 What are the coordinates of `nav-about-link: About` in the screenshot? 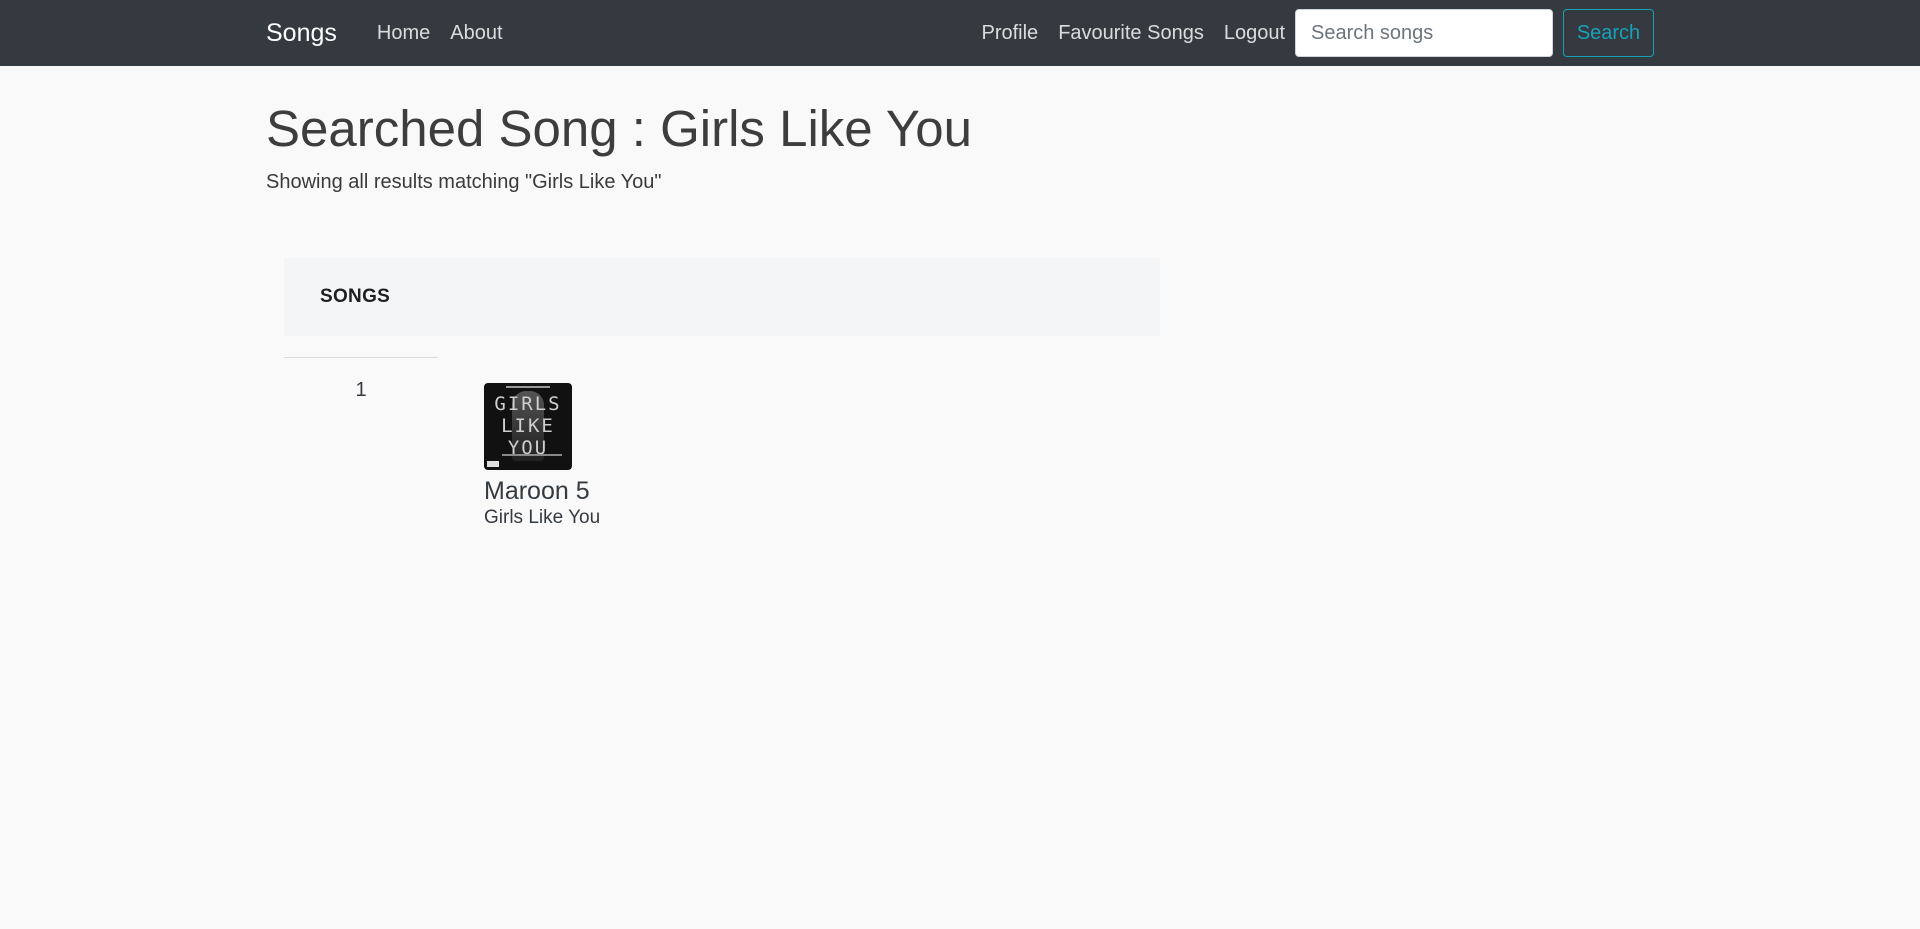 It's located at (476, 33).